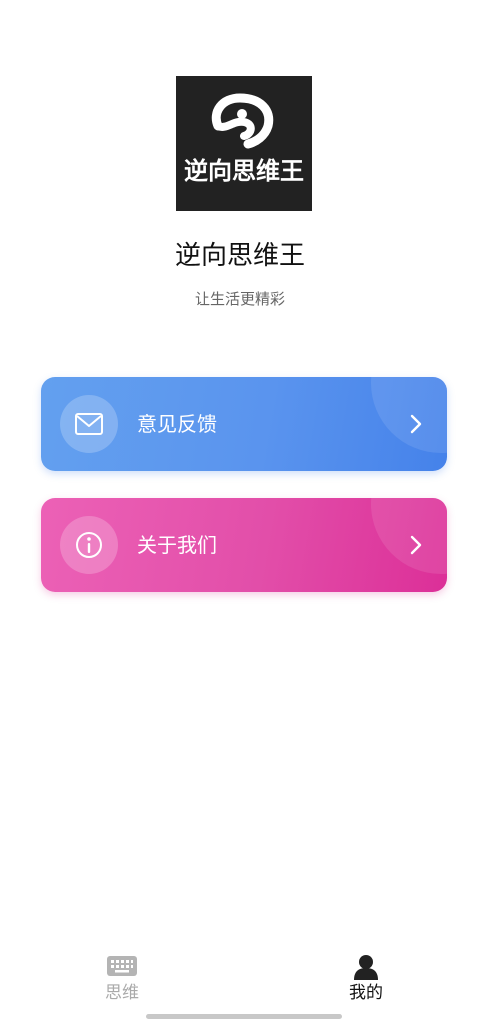  I want to click on mail-icon, so click(89, 424).